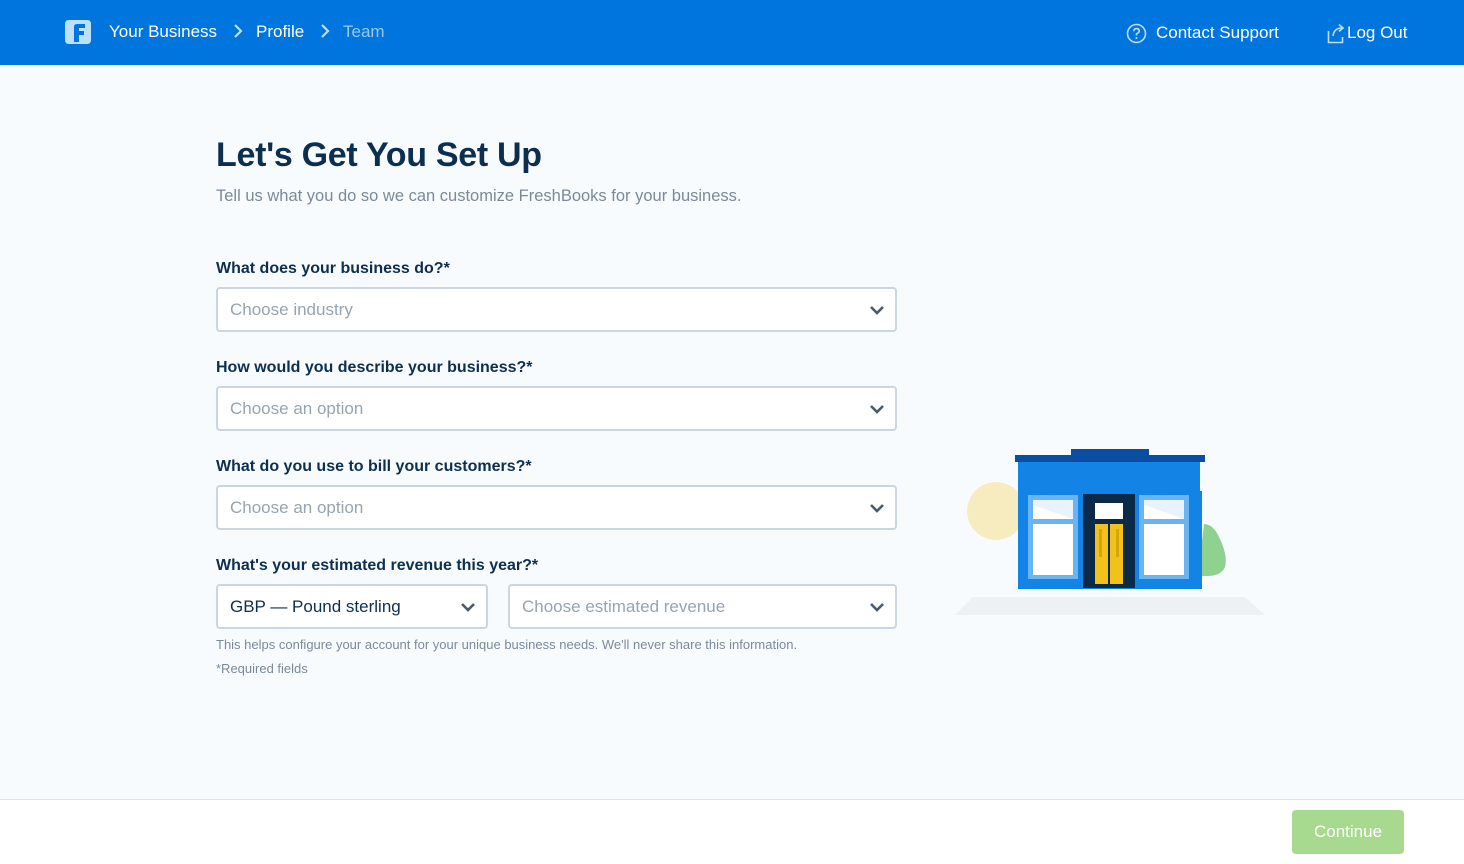 The height and width of the screenshot is (864, 1464). I want to click on currency-select: GBP — Pound sterling, so click(352, 606).